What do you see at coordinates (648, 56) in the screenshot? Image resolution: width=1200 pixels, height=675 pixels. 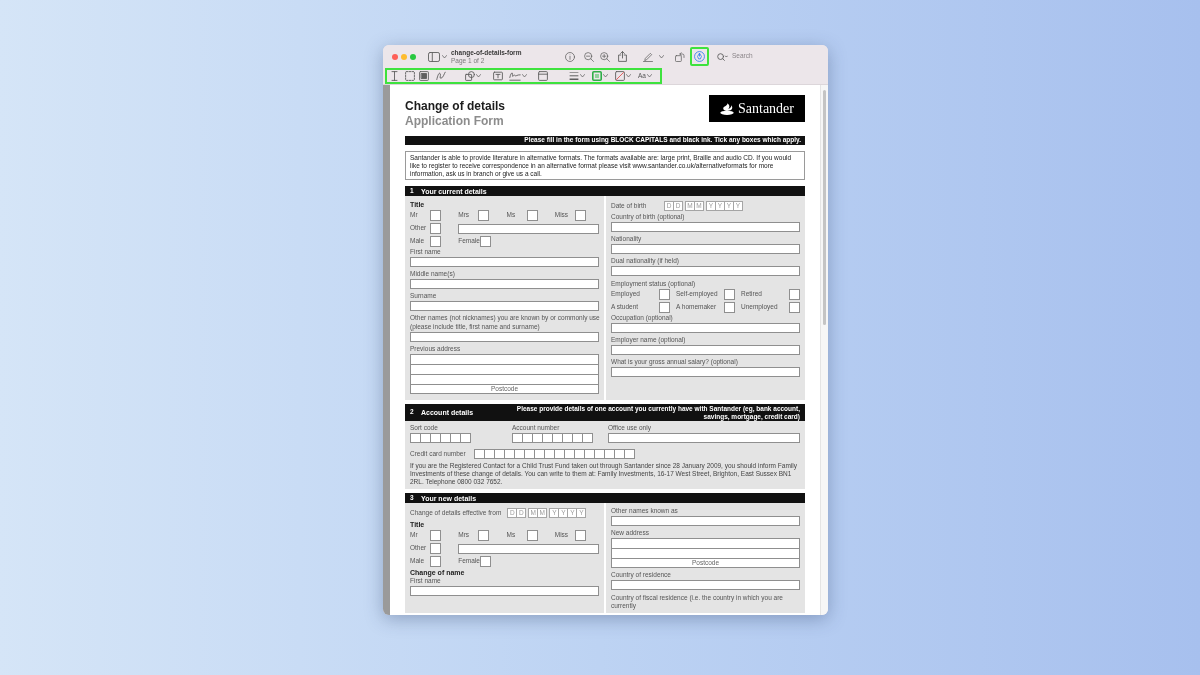 I see `highlight-button` at bounding box center [648, 56].